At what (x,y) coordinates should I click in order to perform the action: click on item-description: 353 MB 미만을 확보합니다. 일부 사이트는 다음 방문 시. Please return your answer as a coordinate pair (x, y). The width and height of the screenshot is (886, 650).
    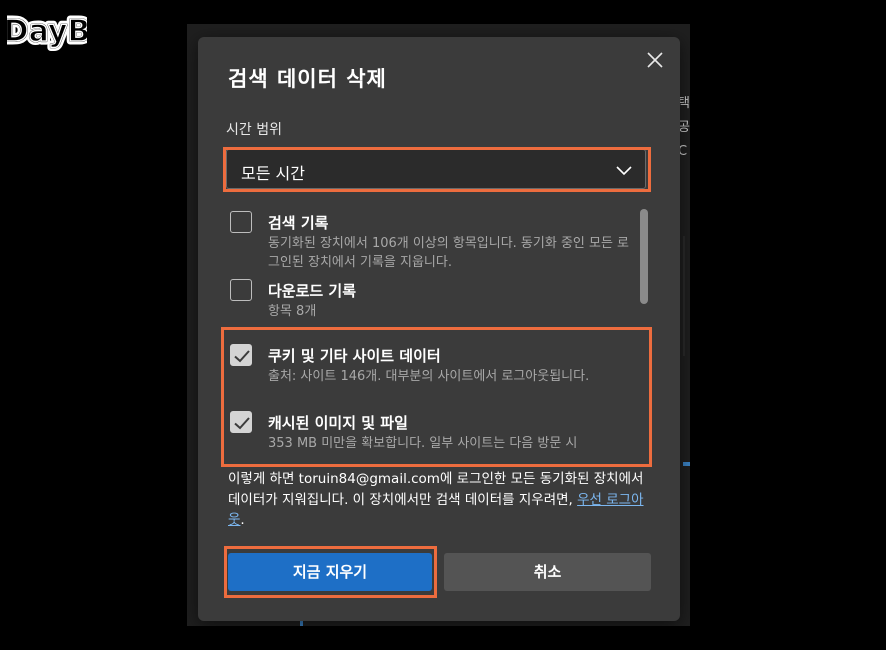
    Looking at the image, I should click on (423, 443).